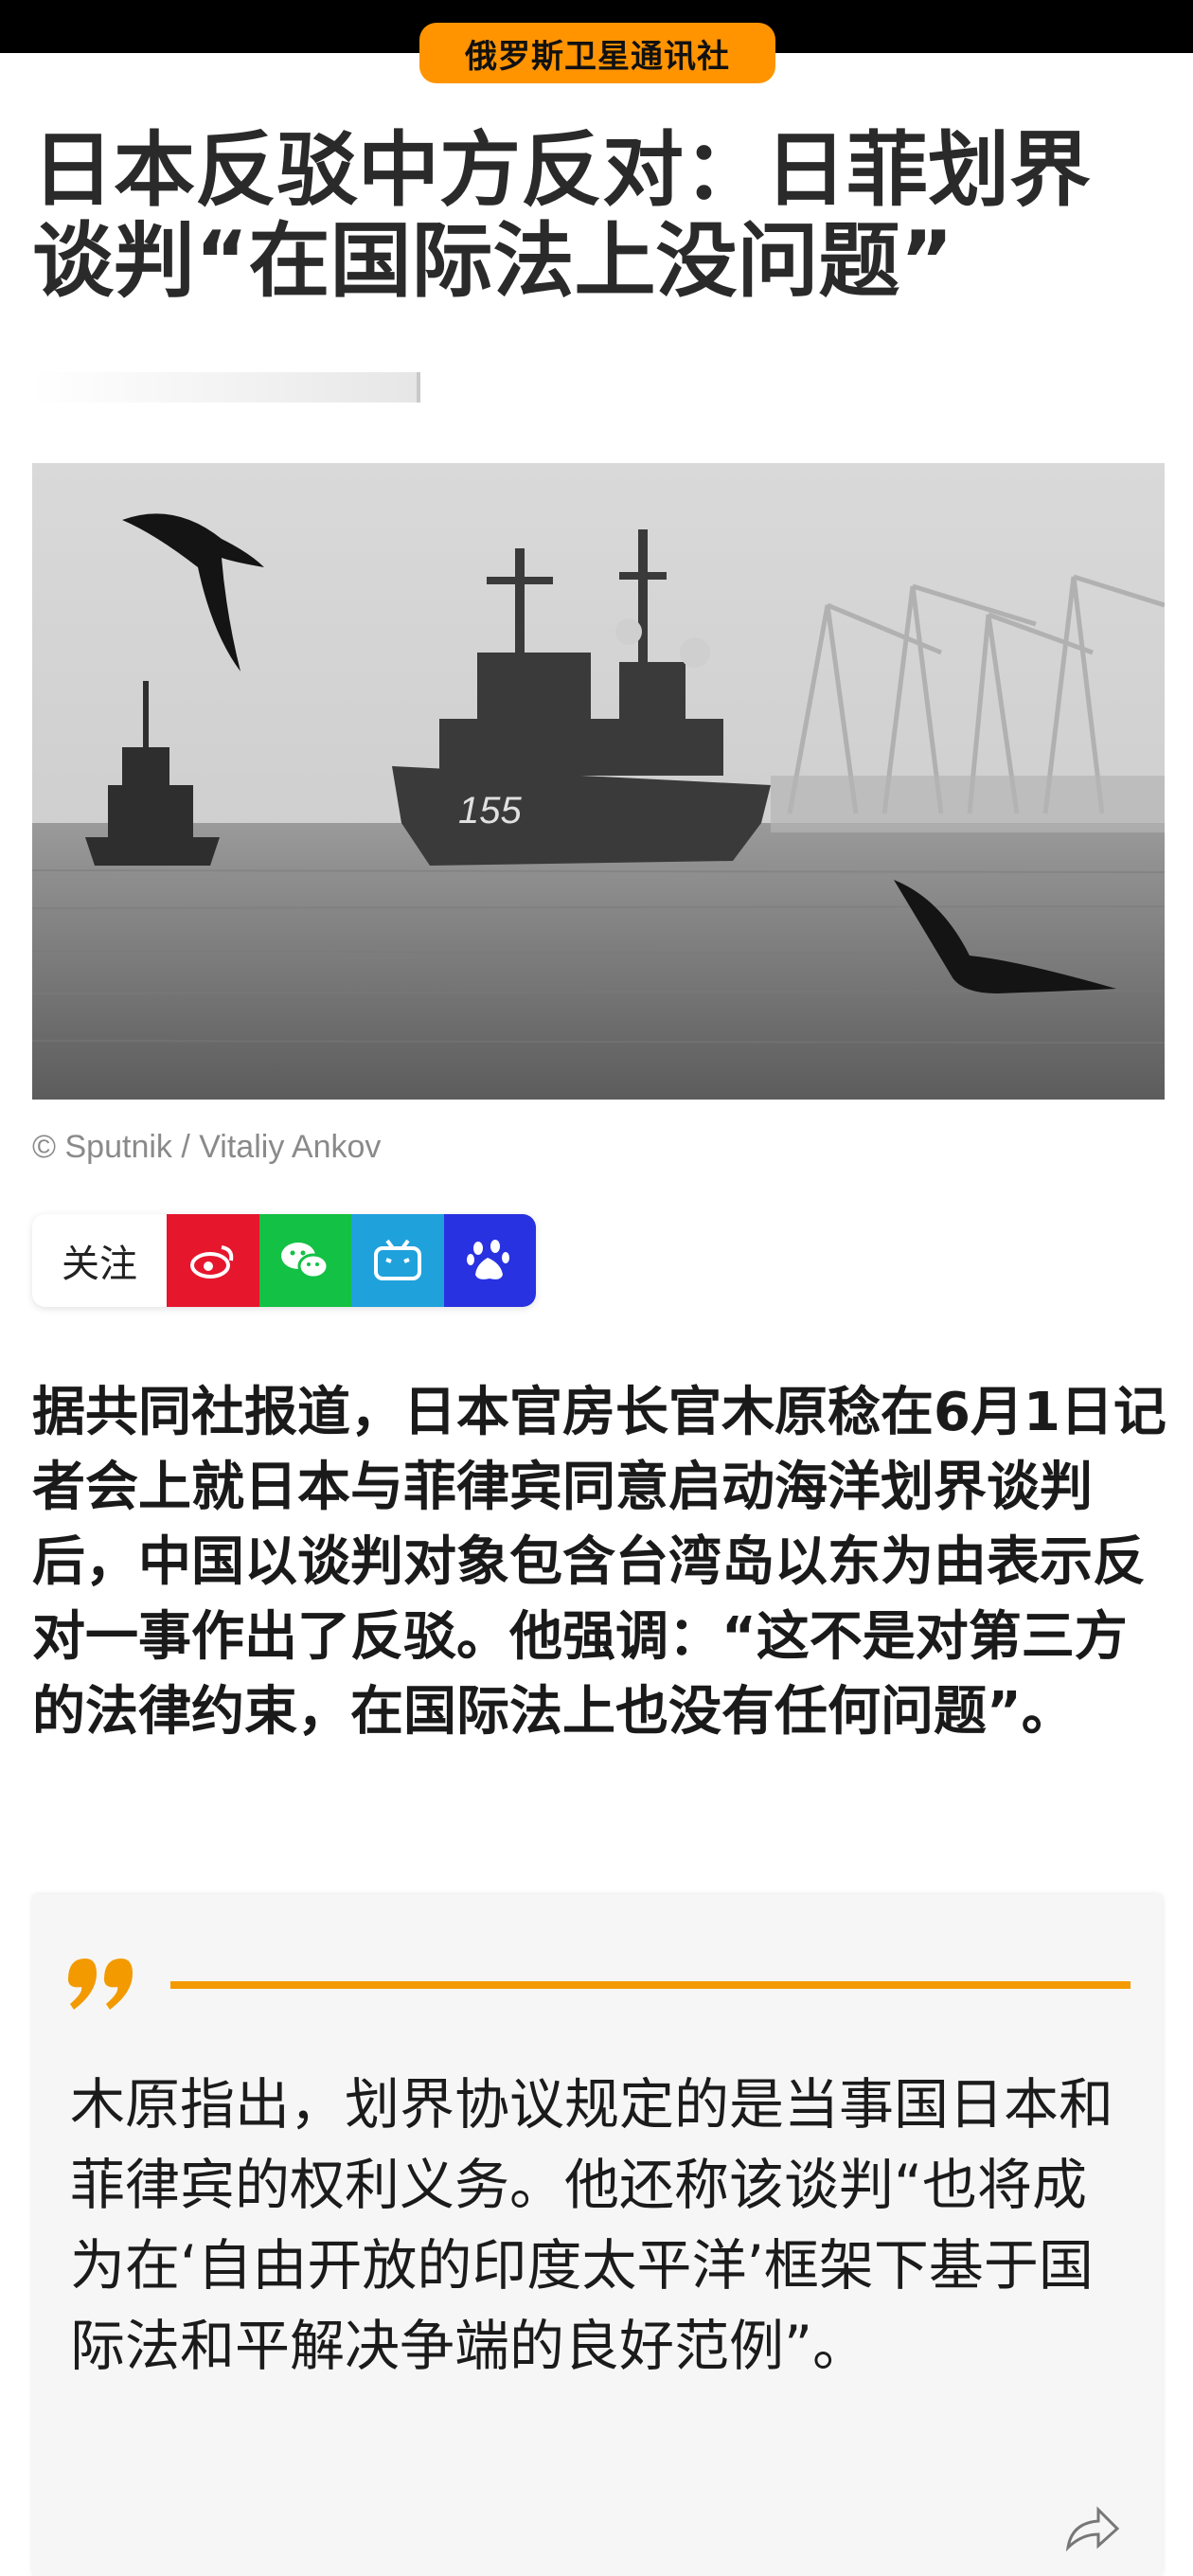 The image size is (1193, 2576). I want to click on follow-bar: 关注, so click(284, 1260).